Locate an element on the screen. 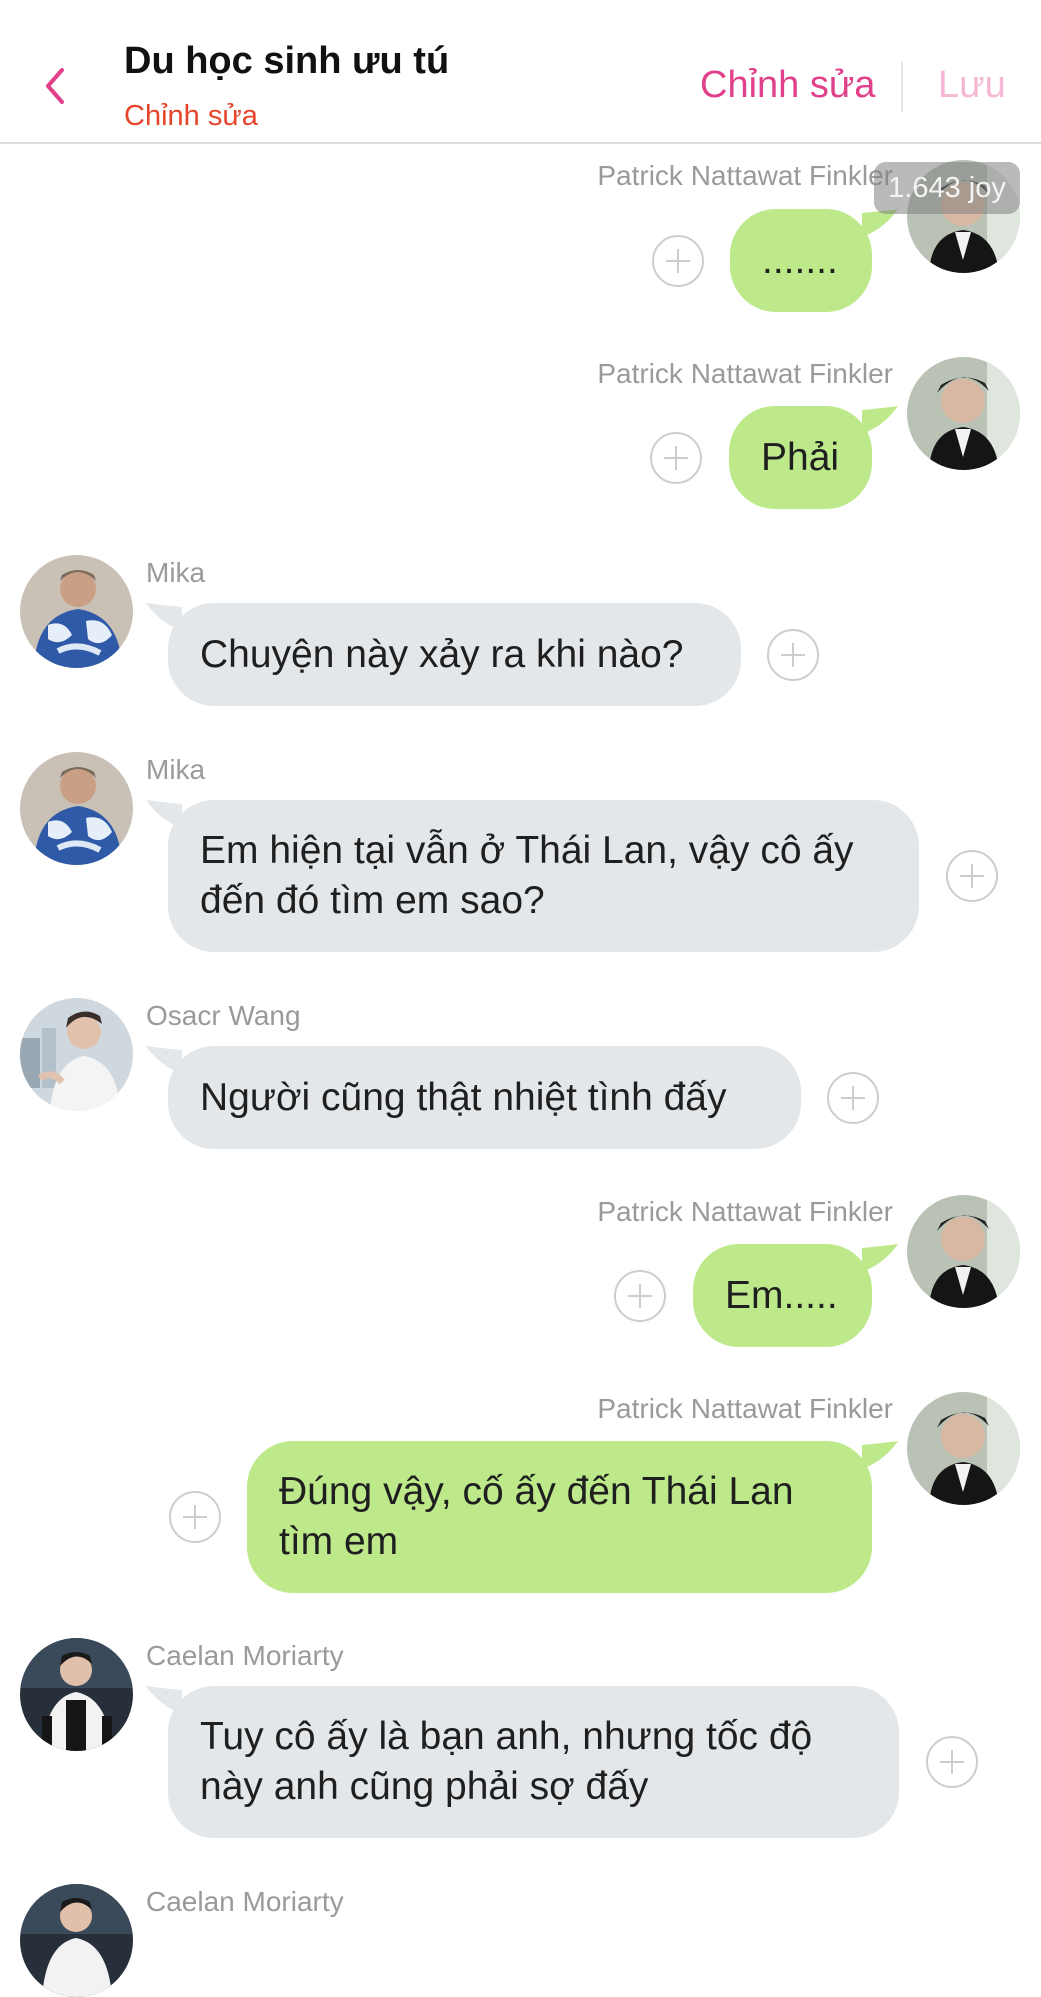  message-bubble: Phải is located at coordinates (800, 457).